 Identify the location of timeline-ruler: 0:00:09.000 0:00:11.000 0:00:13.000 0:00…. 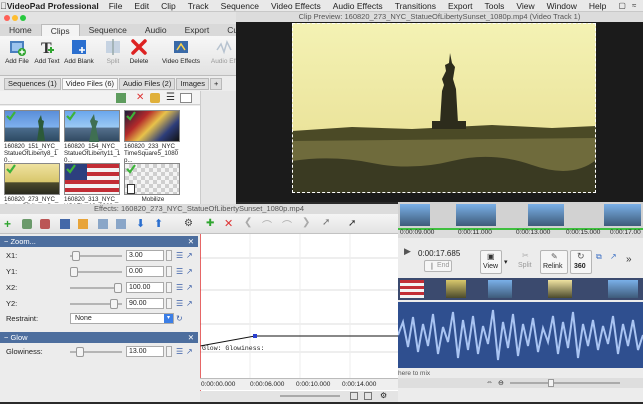
(520, 233).